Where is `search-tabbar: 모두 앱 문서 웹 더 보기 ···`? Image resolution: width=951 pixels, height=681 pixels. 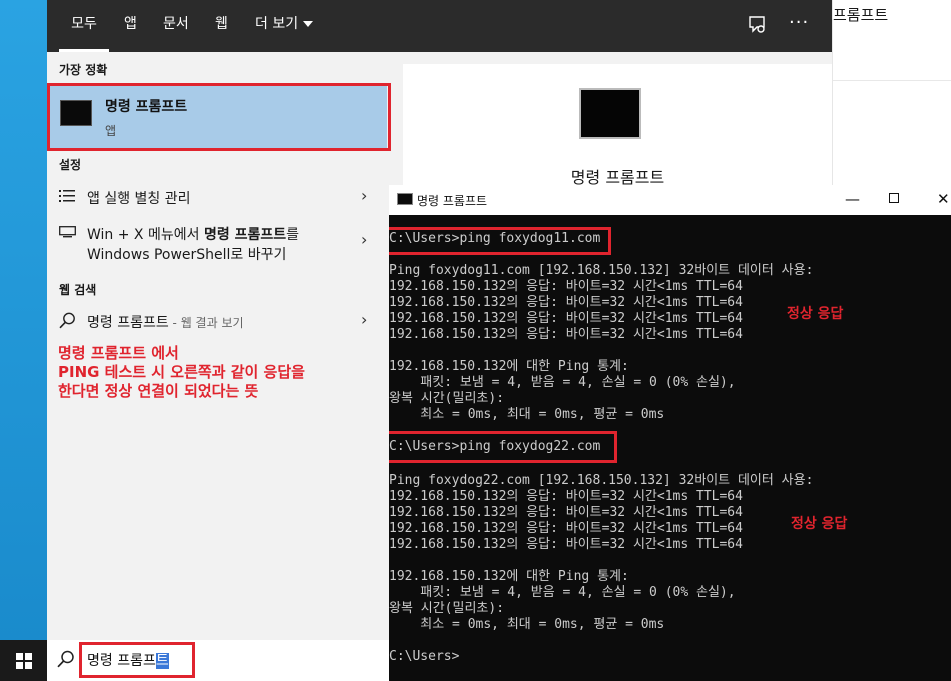
search-tabbar: 모두 앱 문서 웹 더 보기 ··· is located at coordinates (439, 26).